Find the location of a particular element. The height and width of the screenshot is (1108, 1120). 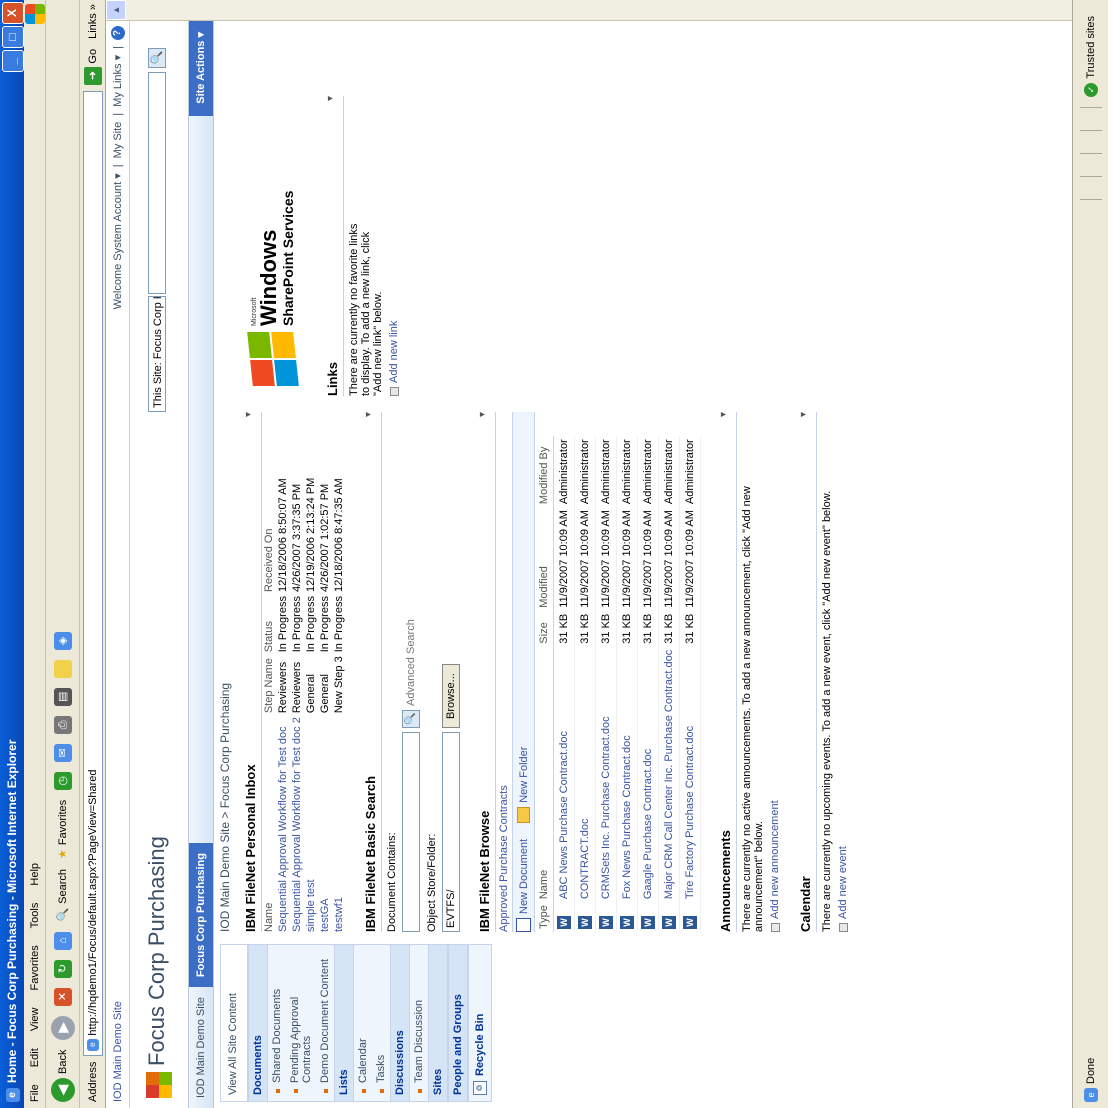

document-link: Tire Factory Purchase Contract.doc is located at coordinates (690, 774).